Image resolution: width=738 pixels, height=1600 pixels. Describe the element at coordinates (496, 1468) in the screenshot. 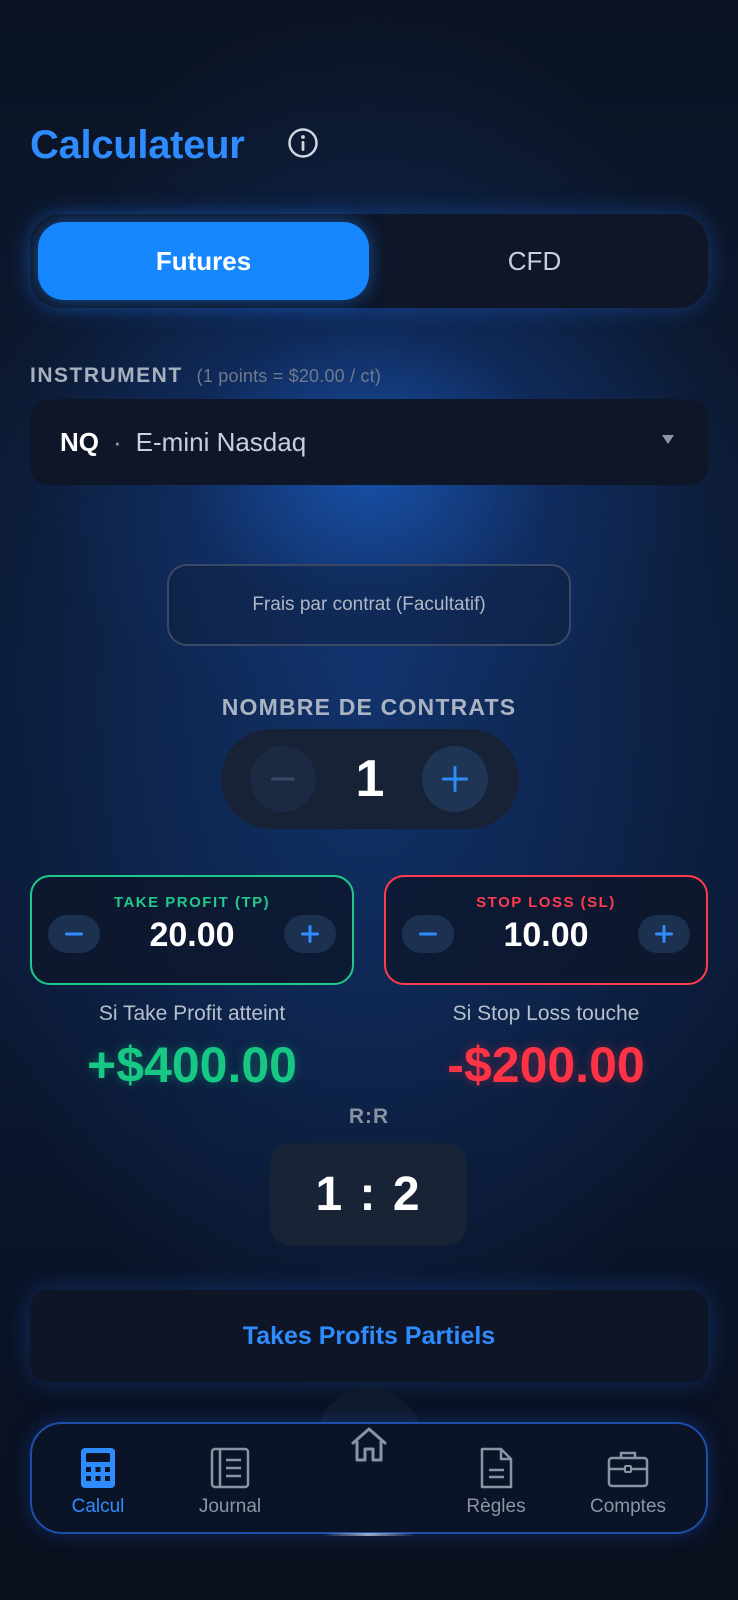

I see `document-icon` at that location.